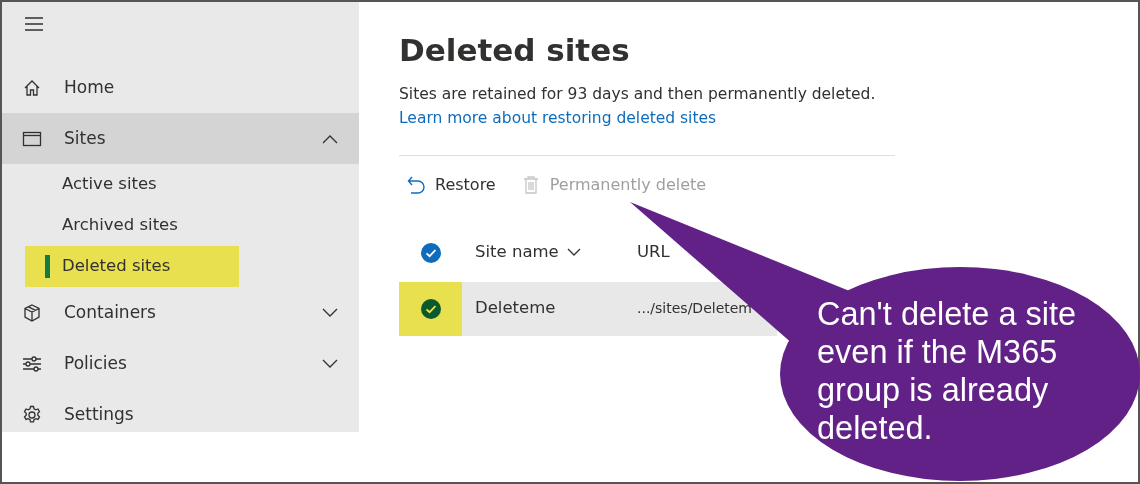  Describe the element at coordinates (573, 253) in the screenshot. I see `sort-chevron-icon` at that location.